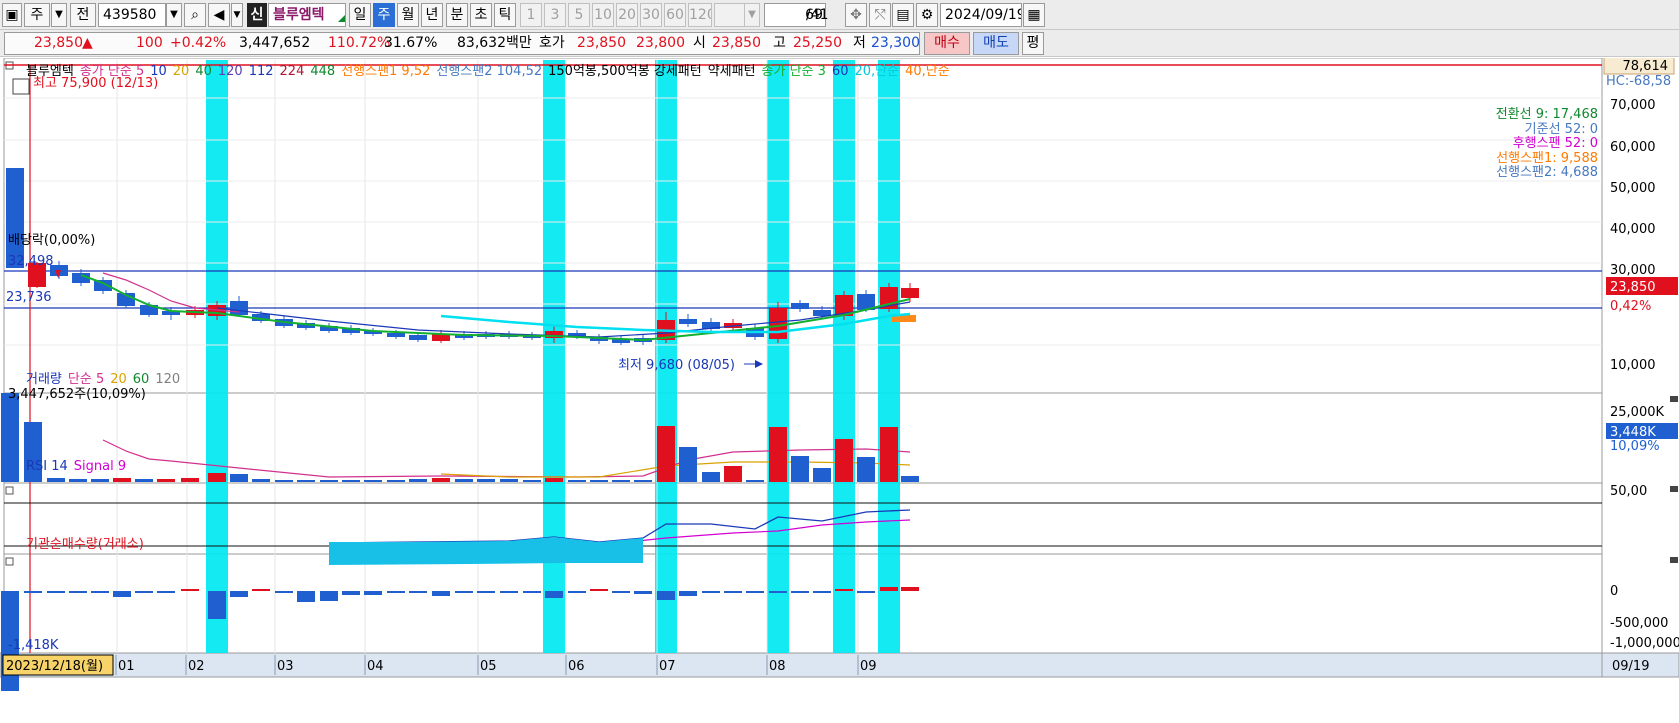 This screenshot has height=723, width=1679. What do you see at coordinates (1646, 66) in the screenshot?
I see `top-value: 78,614` at bounding box center [1646, 66].